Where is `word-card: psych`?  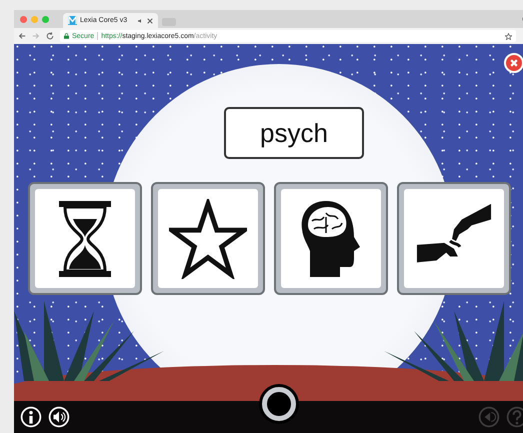
word-card: psych is located at coordinates (294, 133).